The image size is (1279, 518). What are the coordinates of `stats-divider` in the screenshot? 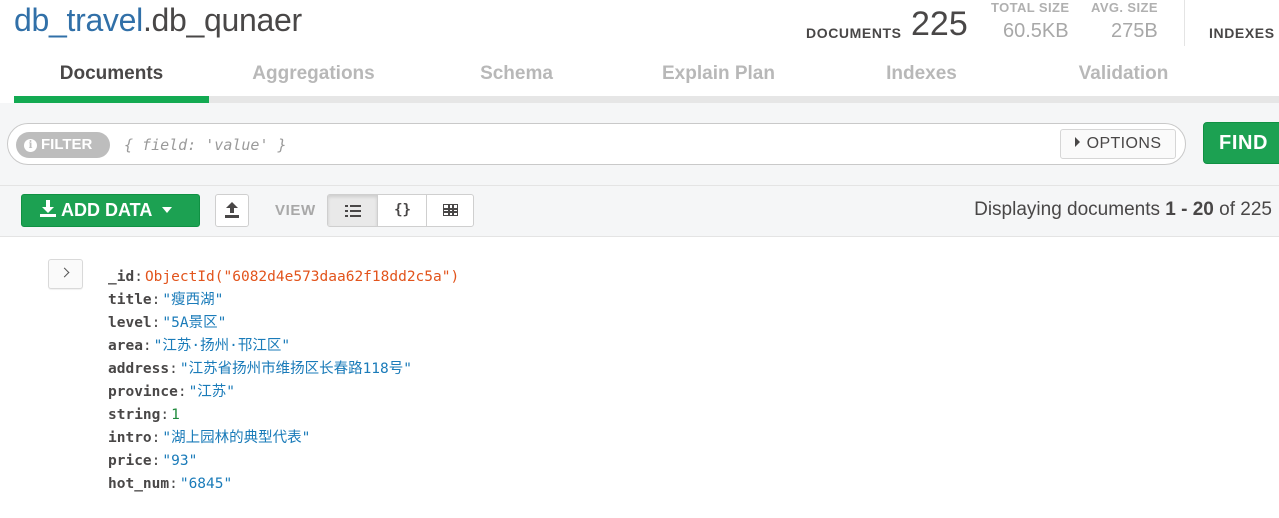 It's located at (1184, 23).